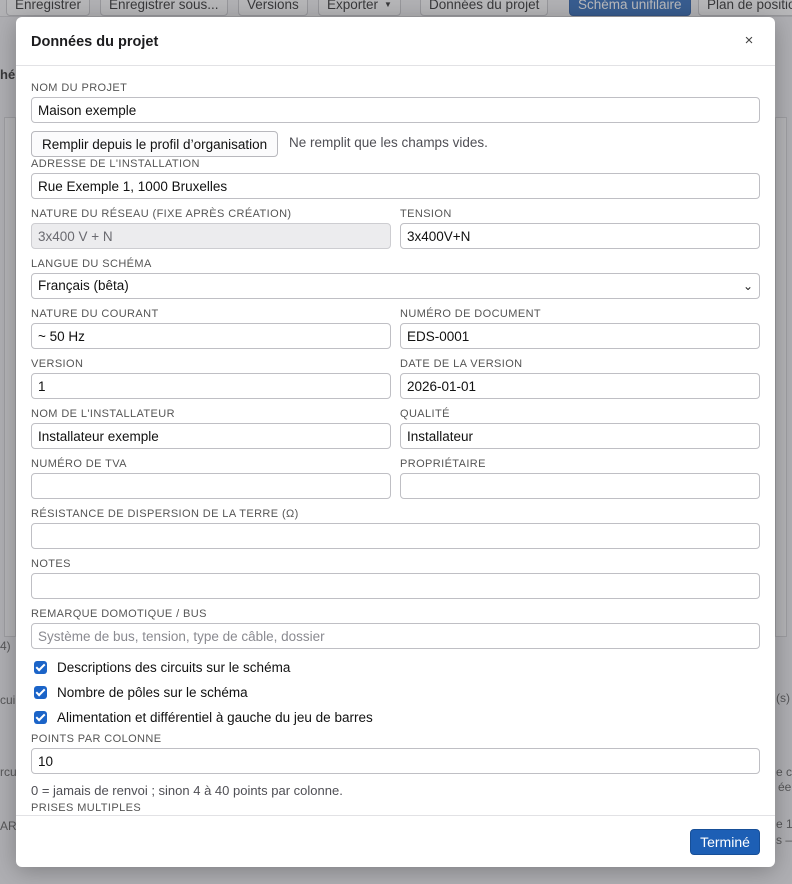  I want to click on chevron-down-icon: ⌄, so click(747, 286).